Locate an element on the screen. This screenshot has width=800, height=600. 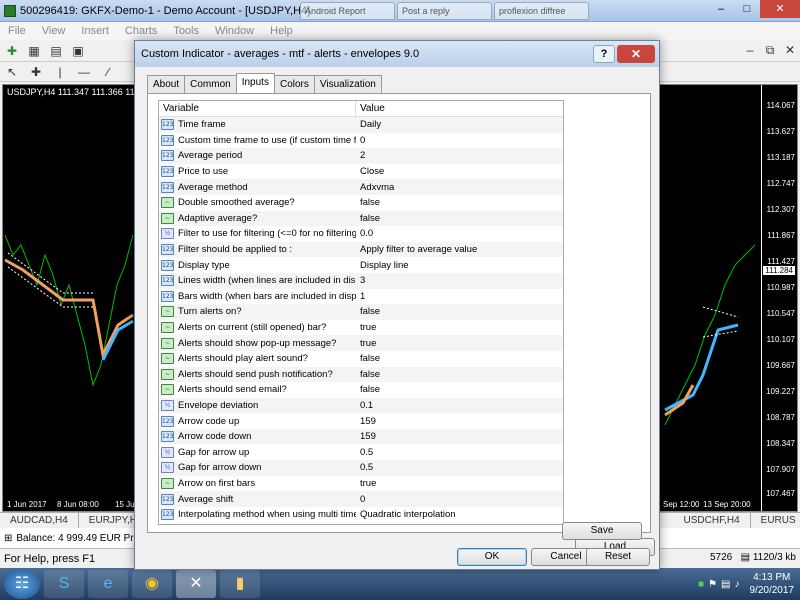
menu-file: File is located at coordinates (17, 31).